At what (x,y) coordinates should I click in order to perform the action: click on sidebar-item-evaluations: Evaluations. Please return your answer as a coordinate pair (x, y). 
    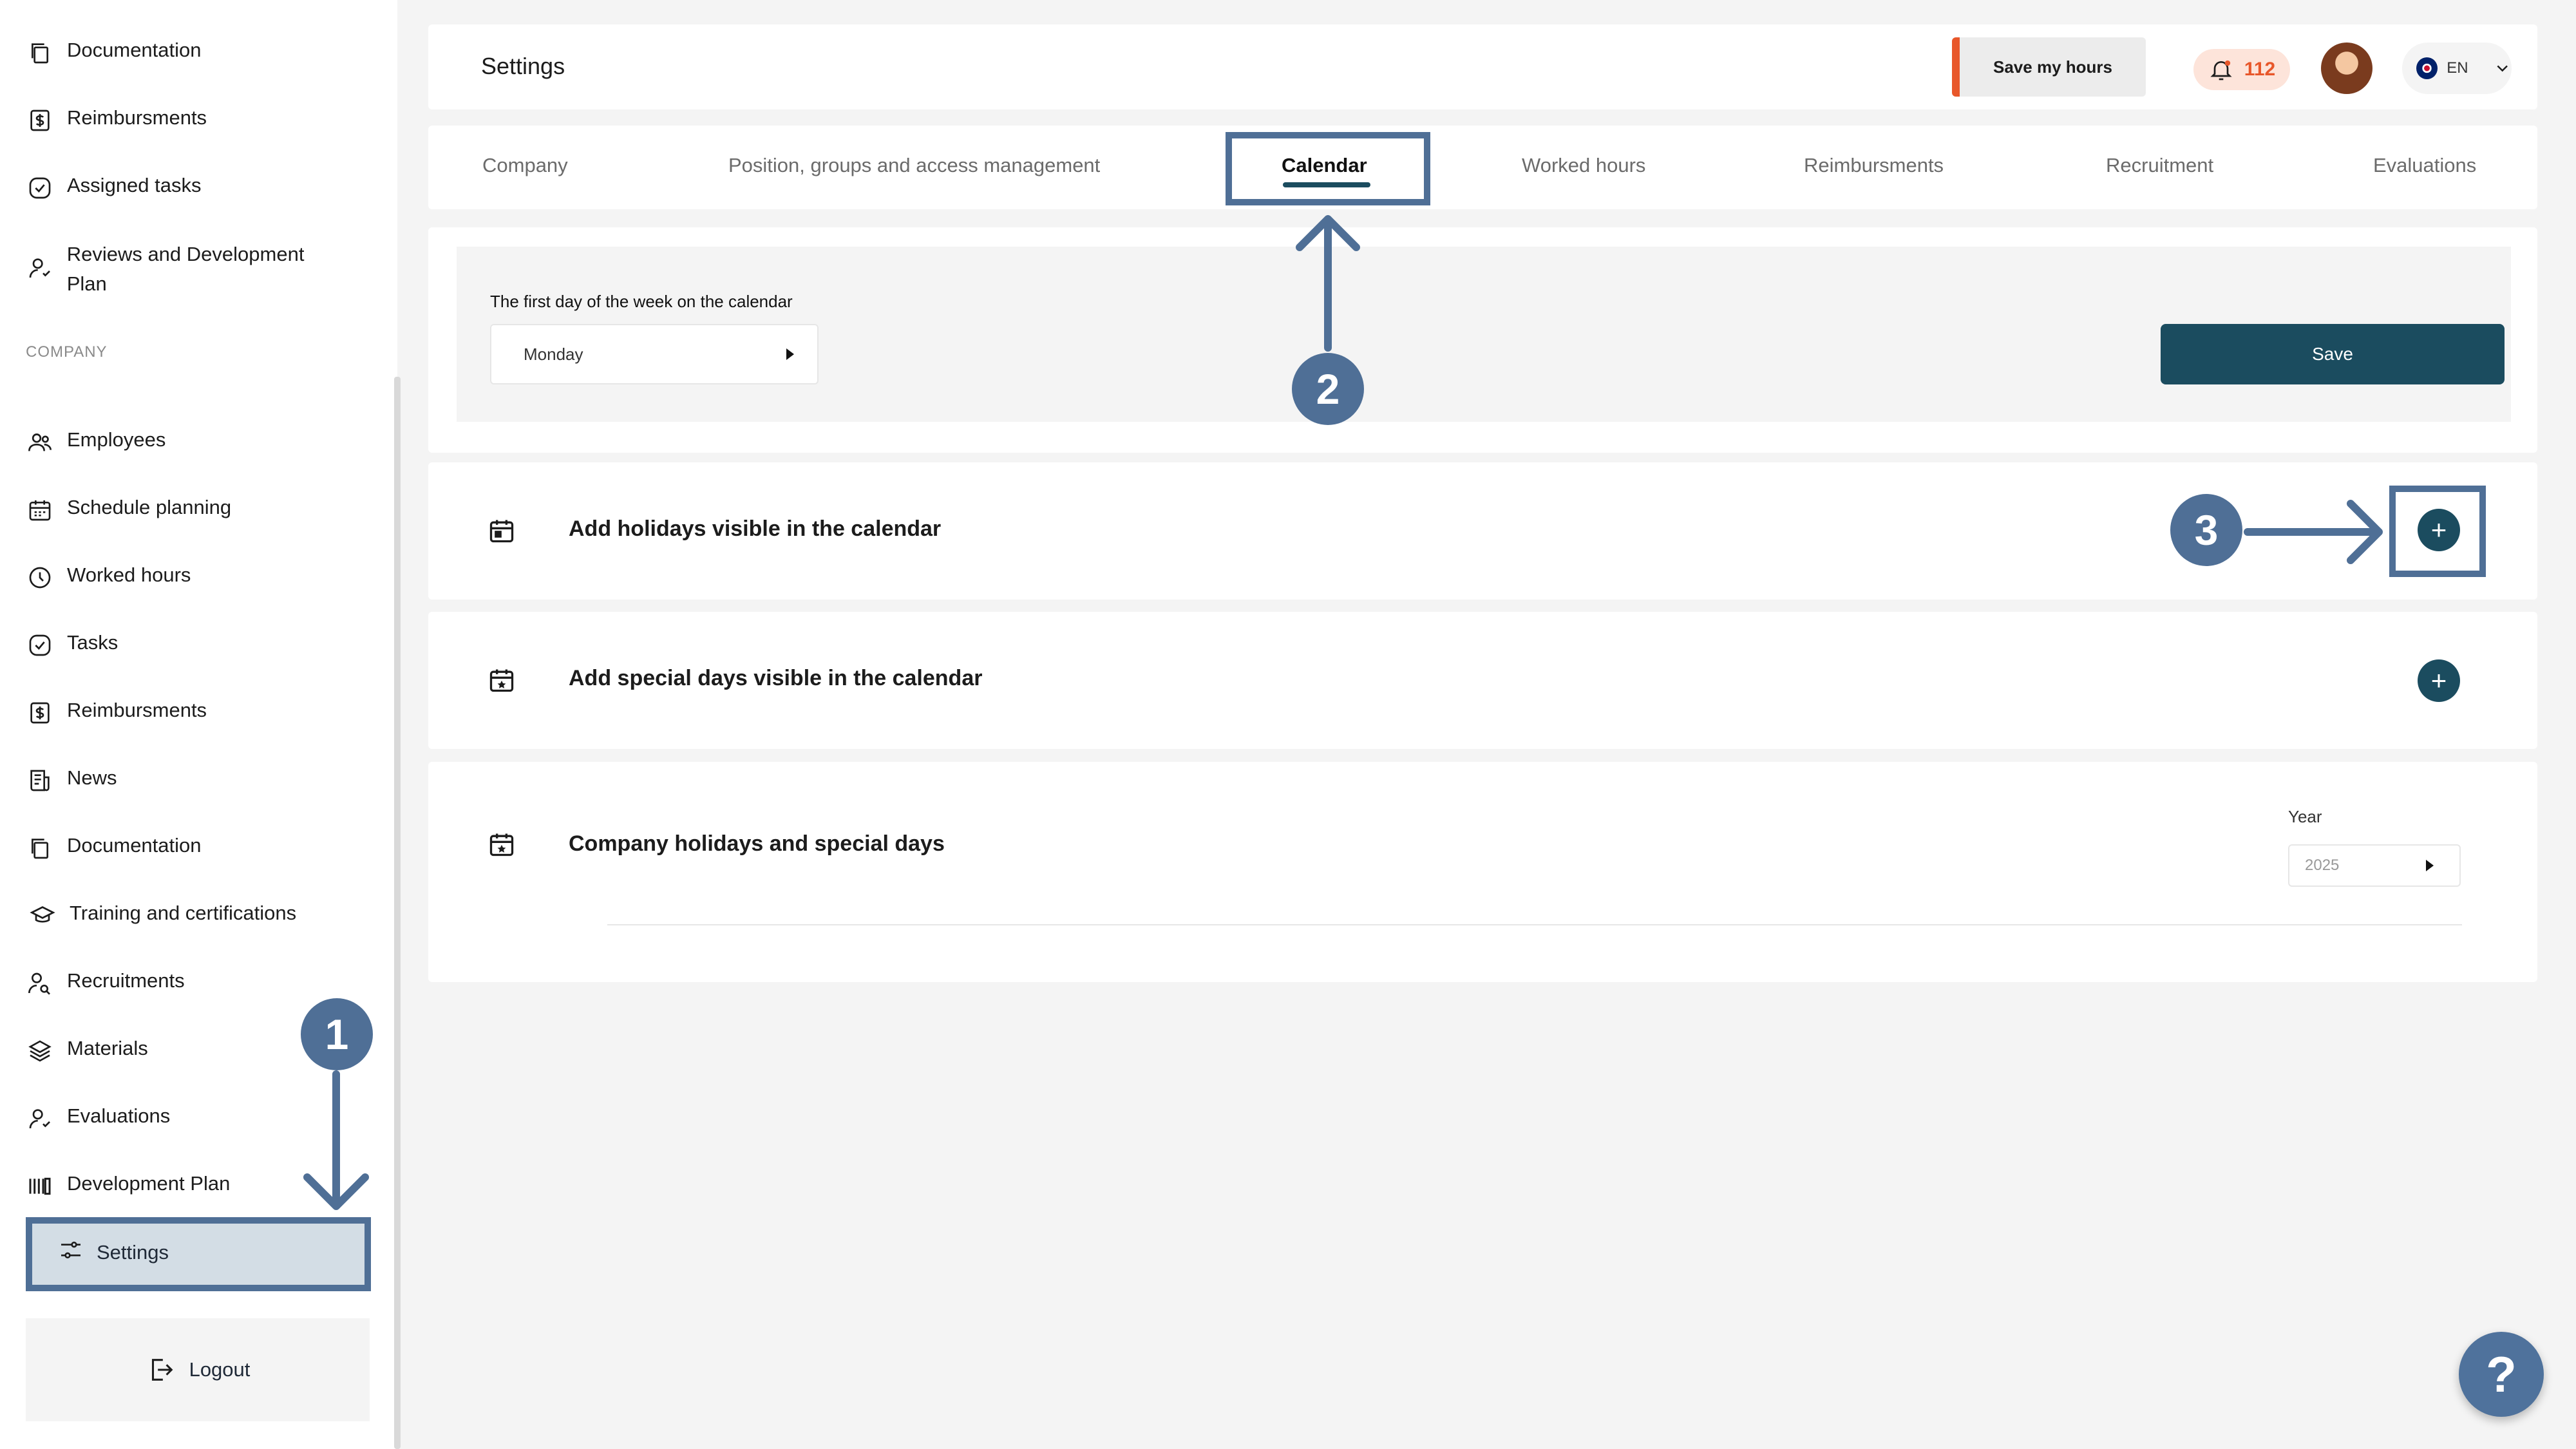
    Looking at the image, I should click on (98, 1118).